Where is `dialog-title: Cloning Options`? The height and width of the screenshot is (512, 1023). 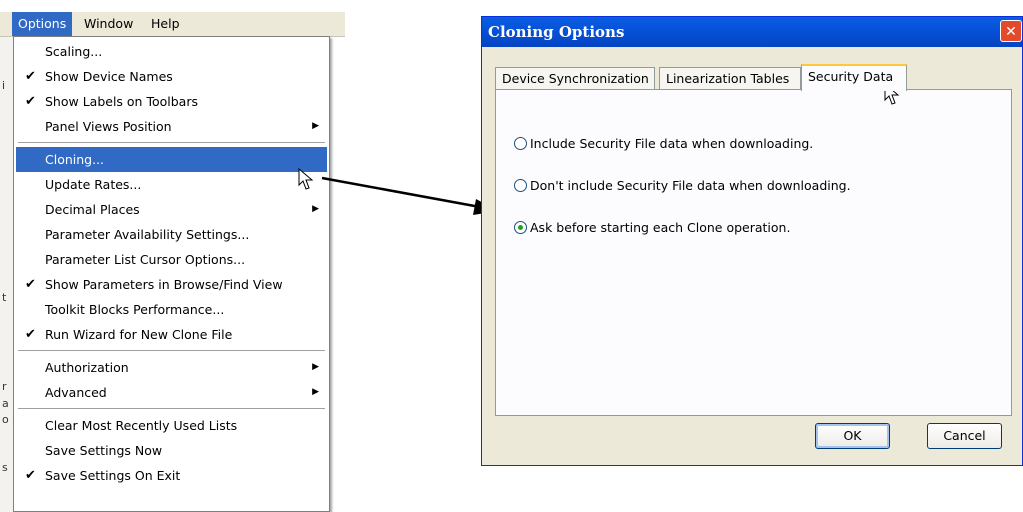
dialog-title: Cloning Options is located at coordinates (556, 32).